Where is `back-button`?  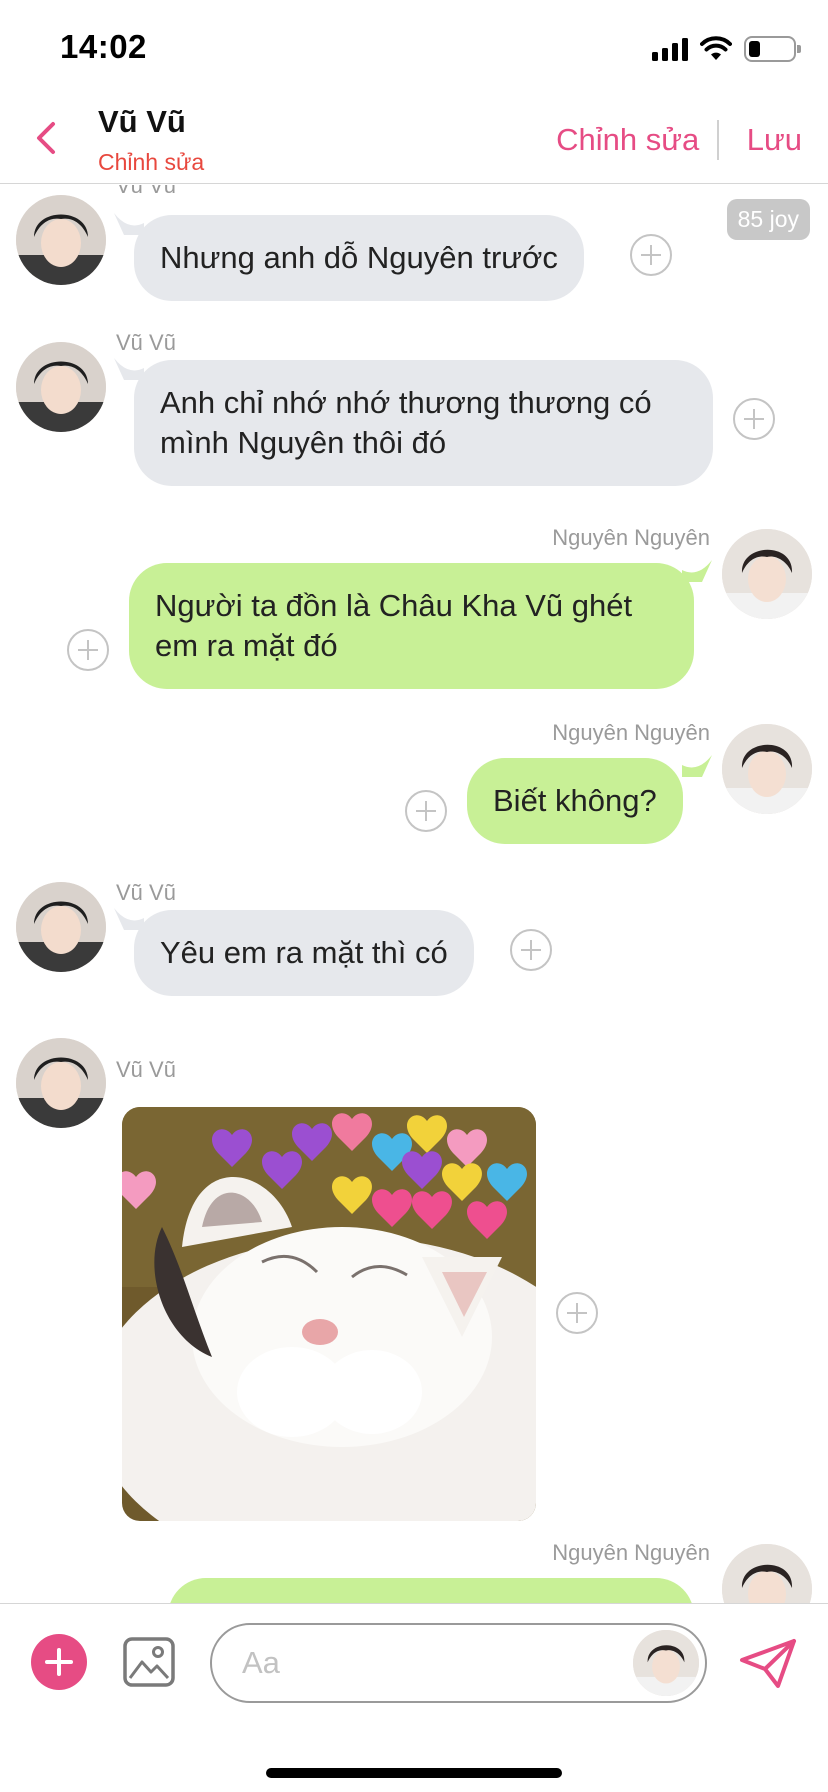
back-button is located at coordinates (46, 138).